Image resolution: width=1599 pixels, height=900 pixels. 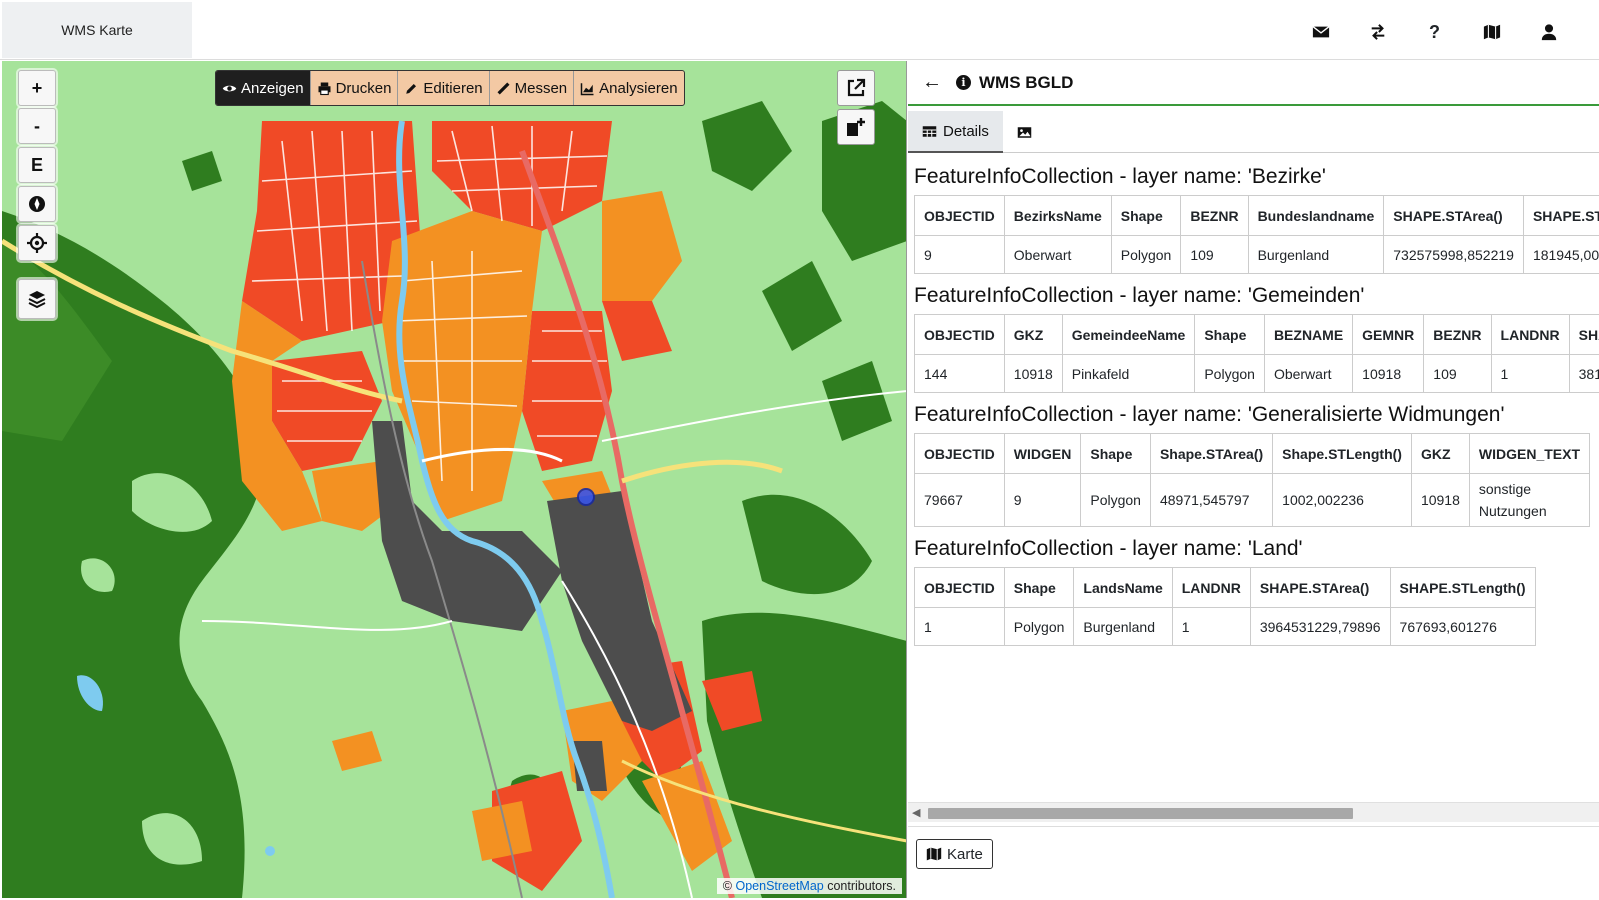 I want to click on chart-icon, so click(x=587, y=88).